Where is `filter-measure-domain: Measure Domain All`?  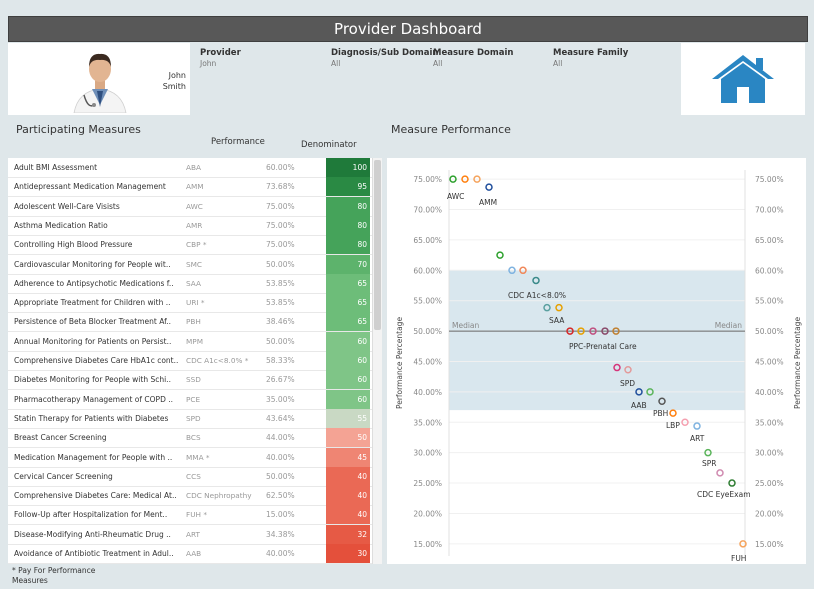
filter-measure-domain: Measure Domain All is located at coordinates (473, 58).